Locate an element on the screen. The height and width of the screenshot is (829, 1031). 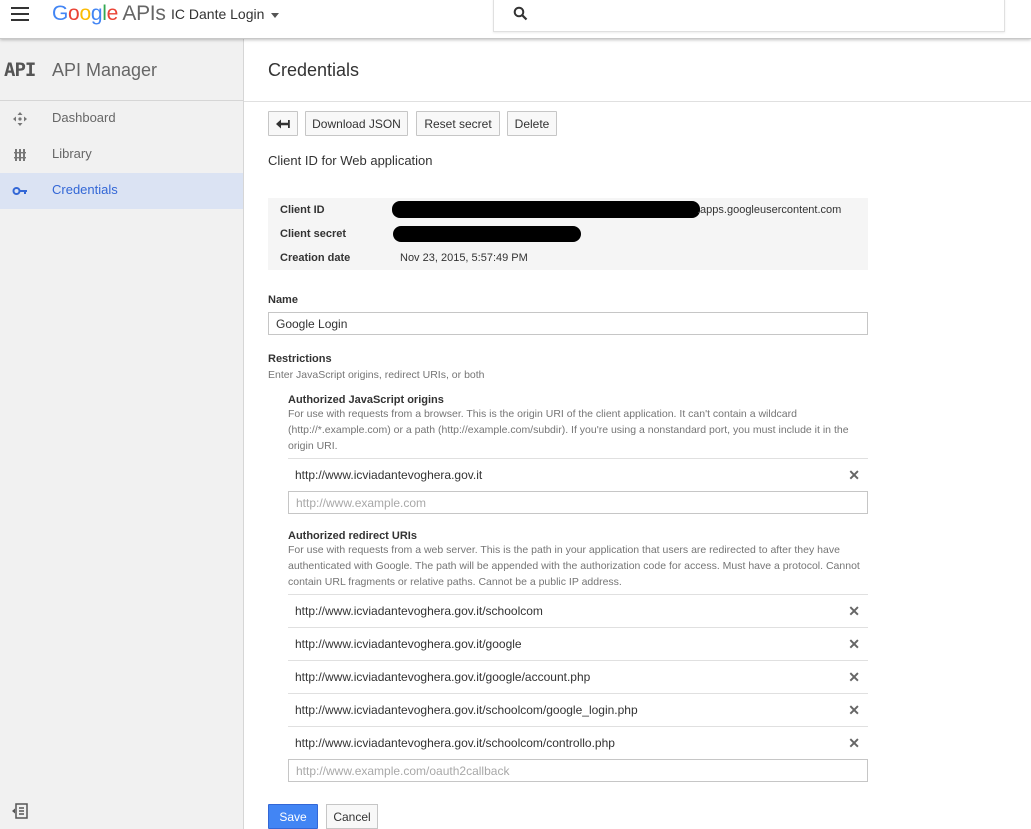
creation-date-label: Creation date is located at coordinates (315, 258).